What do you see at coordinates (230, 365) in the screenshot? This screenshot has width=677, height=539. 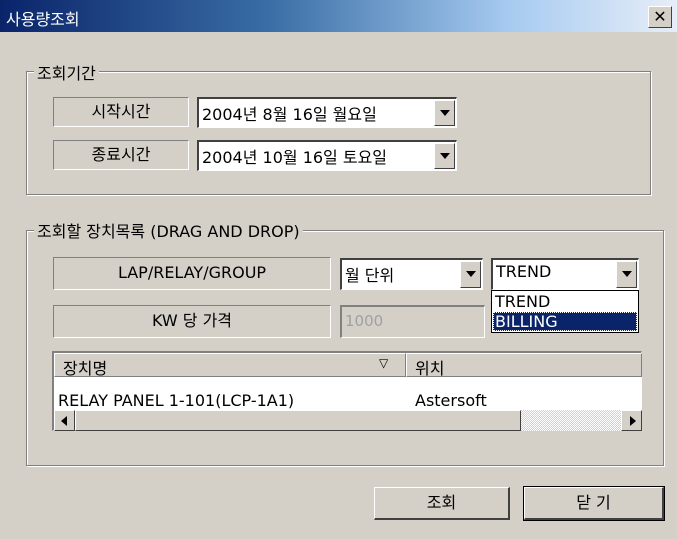 I see `column-header-name: 장치명 ▽` at bounding box center [230, 365].